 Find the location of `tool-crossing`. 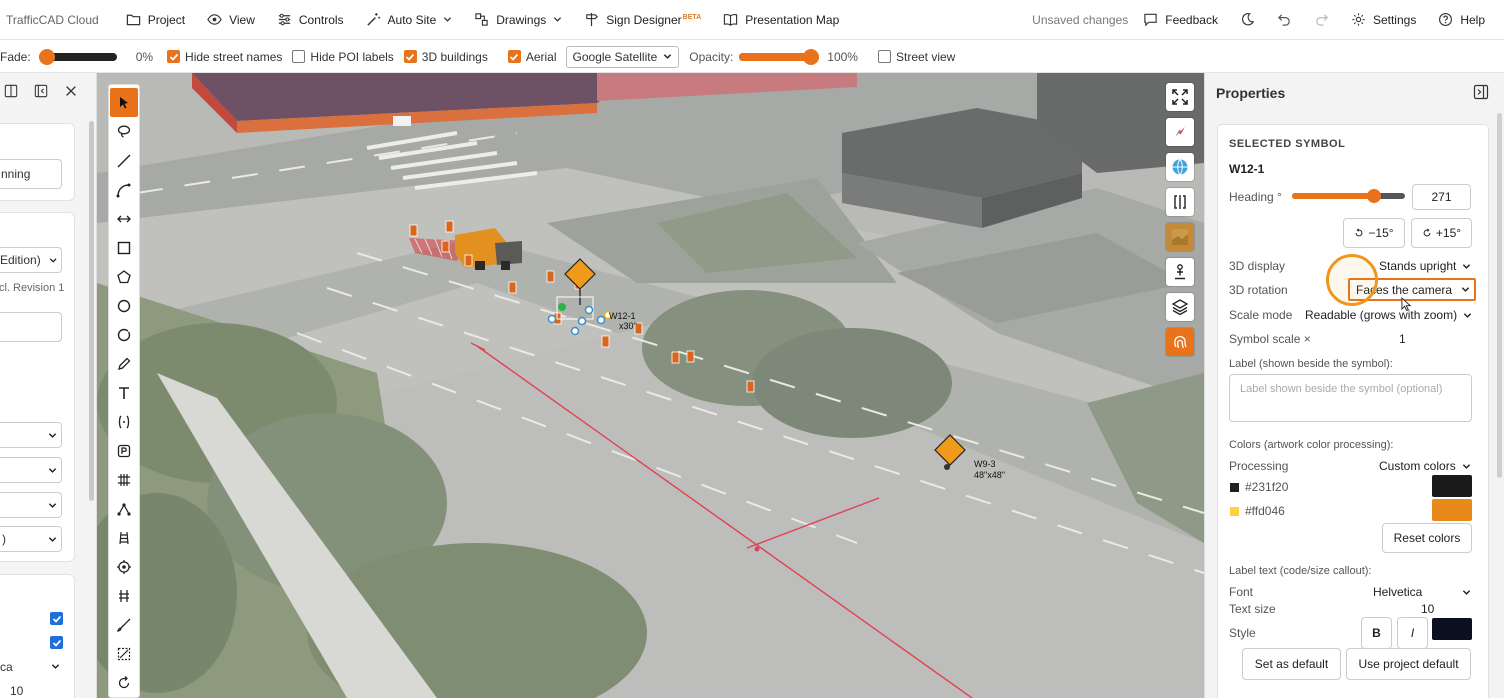

tool-crossing is located at coordinates (124, 595).